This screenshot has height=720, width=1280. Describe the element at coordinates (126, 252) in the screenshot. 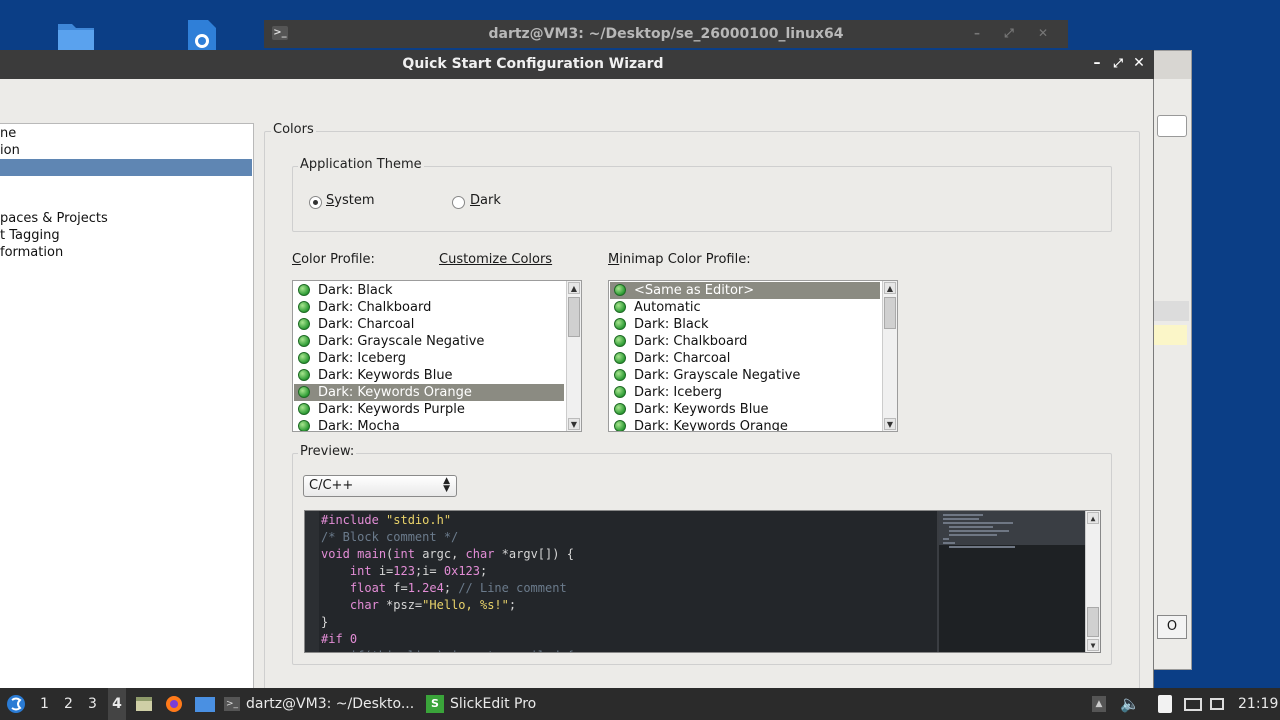

I see `nav-item: formation` at that location.